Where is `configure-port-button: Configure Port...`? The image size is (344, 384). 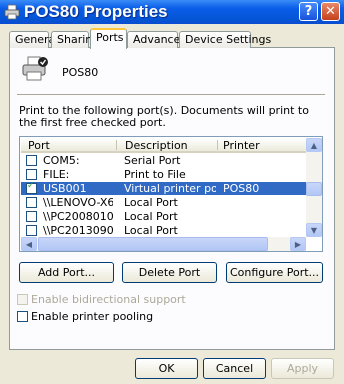
configure-port-button: Configure Port... is located at coordinates (274, 272).